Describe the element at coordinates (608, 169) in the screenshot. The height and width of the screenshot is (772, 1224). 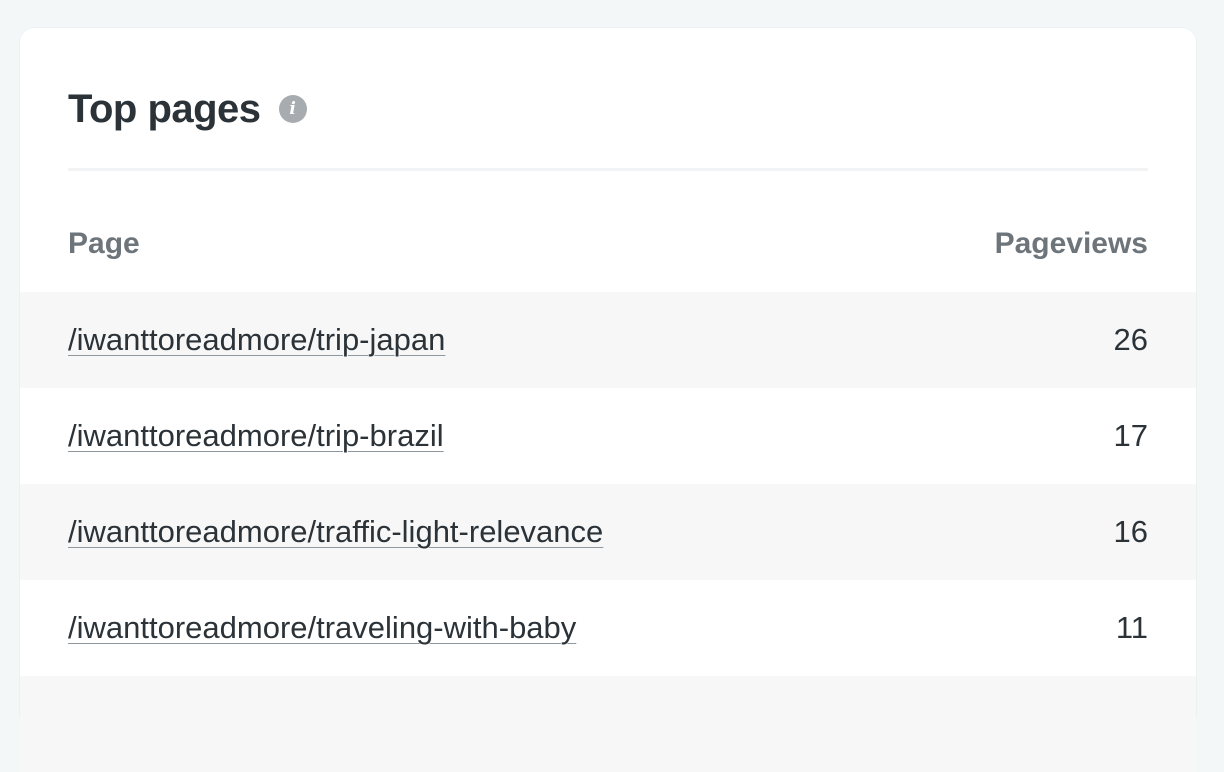
I see `header-divider` at that location.